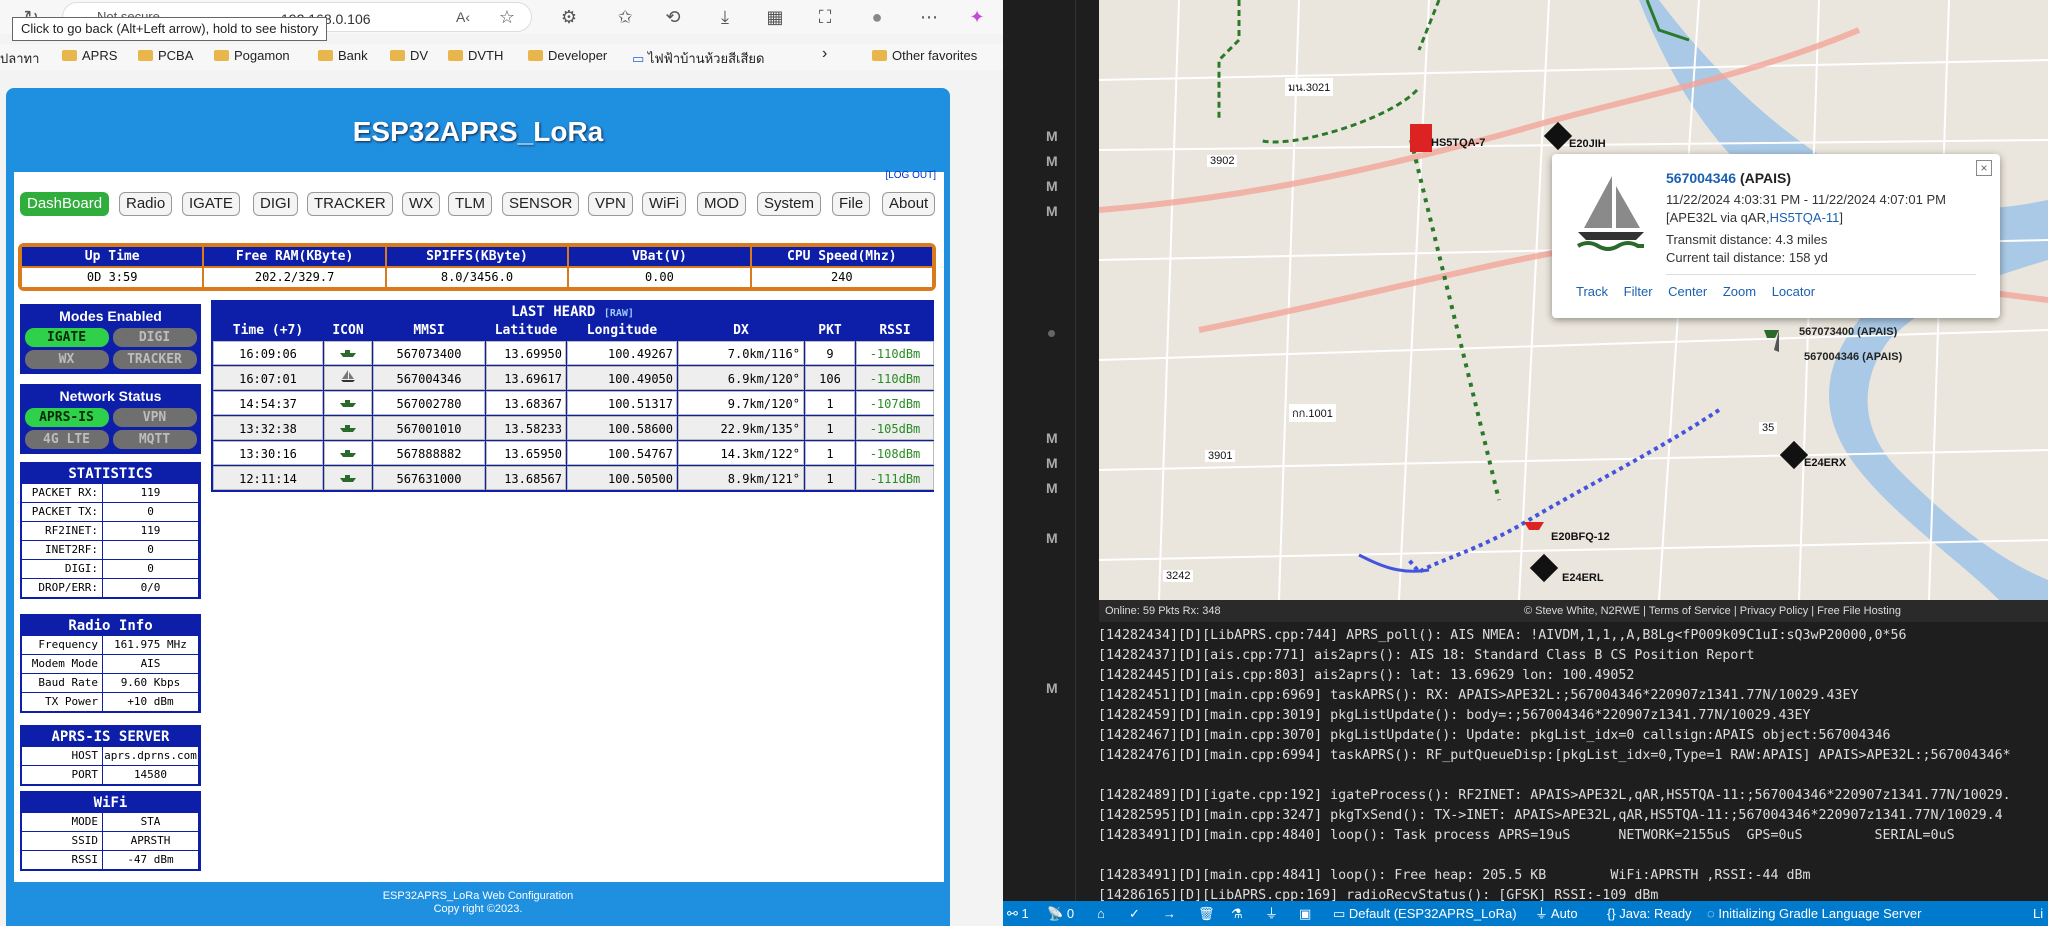 The width and height of the screenshot is (2048, 926). Describe the element at coordinates (541, 204) in the screenshot. I see `tab-sensor: SENSOR` at that location.